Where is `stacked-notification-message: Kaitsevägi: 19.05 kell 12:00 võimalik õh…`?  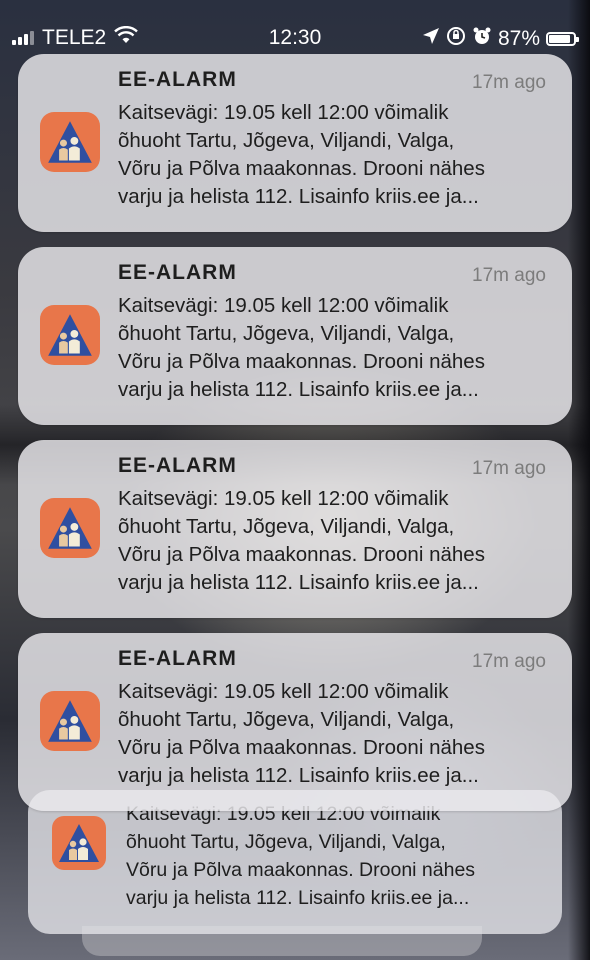
stacked-notification-message: Kaitsevägi: 19.05 kell 12:00 võimalik õh… is located at coordinates (334, 857).